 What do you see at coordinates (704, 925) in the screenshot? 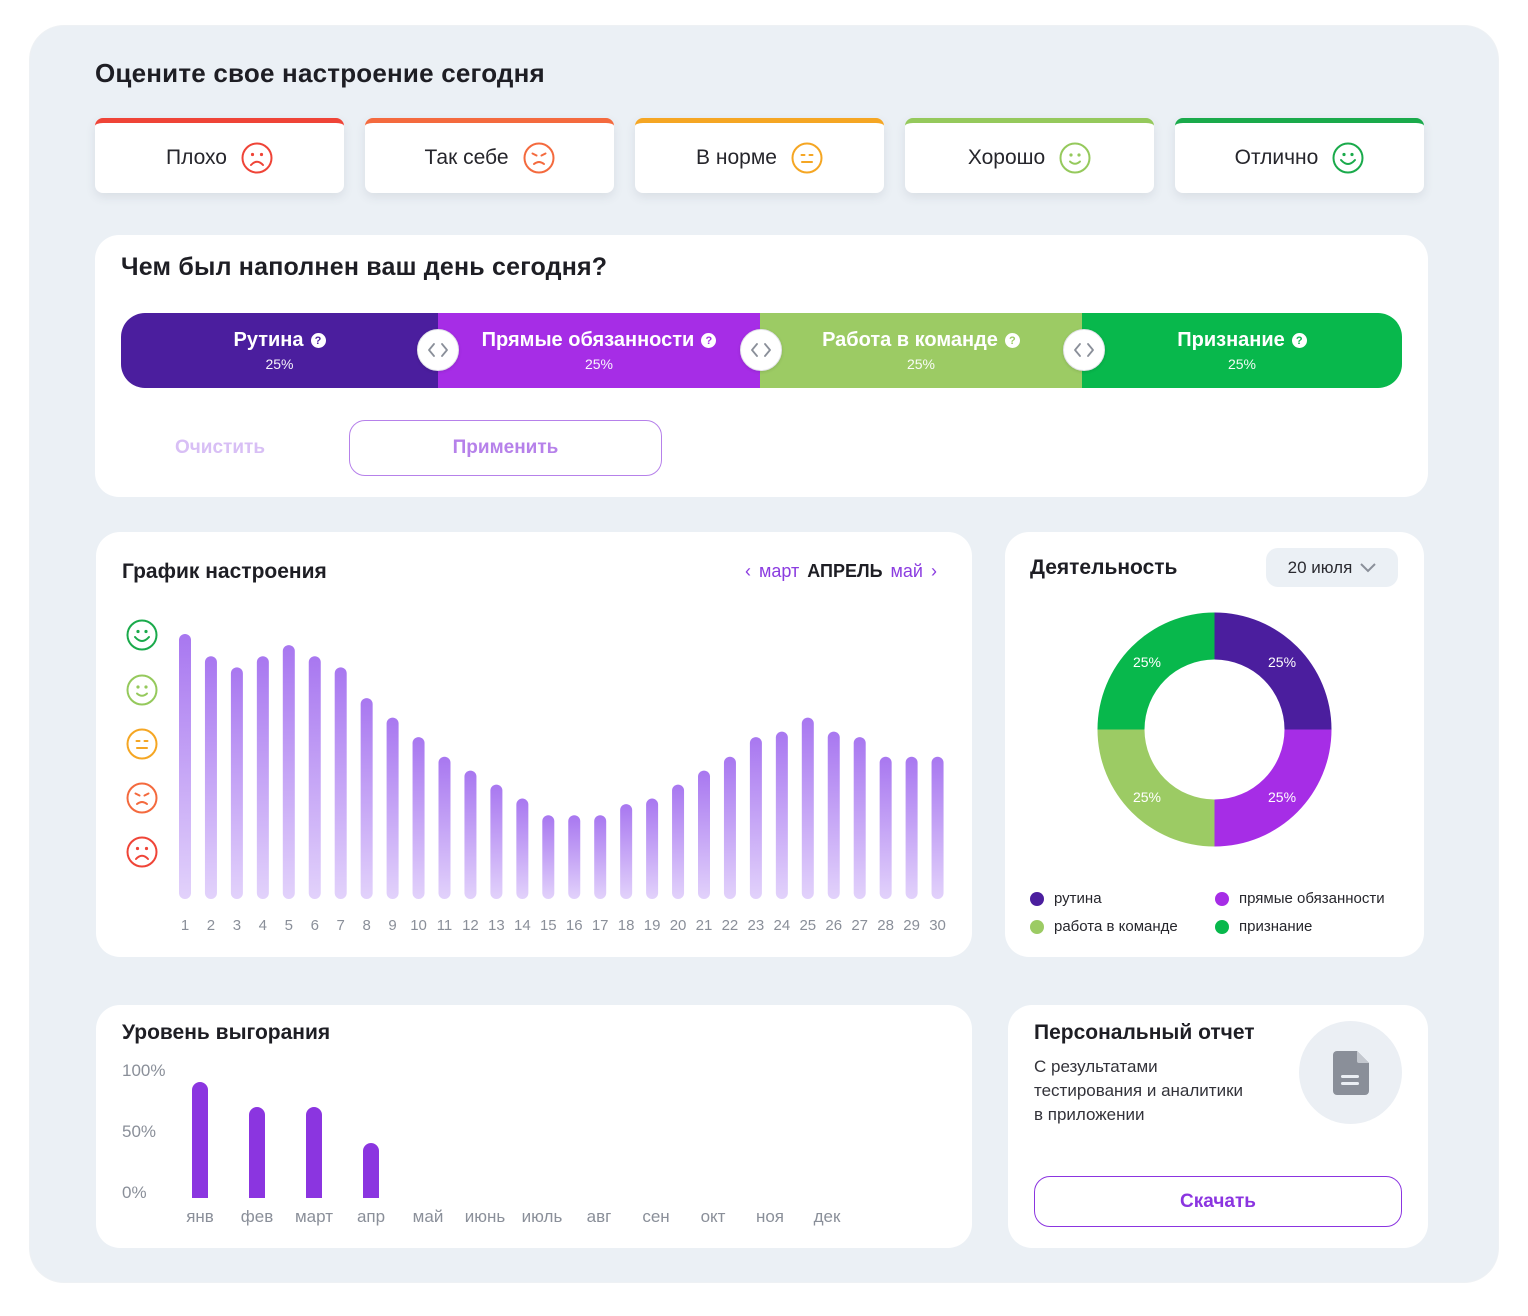
I see `mood-day-label: 21` at bounding box center [704, 925].